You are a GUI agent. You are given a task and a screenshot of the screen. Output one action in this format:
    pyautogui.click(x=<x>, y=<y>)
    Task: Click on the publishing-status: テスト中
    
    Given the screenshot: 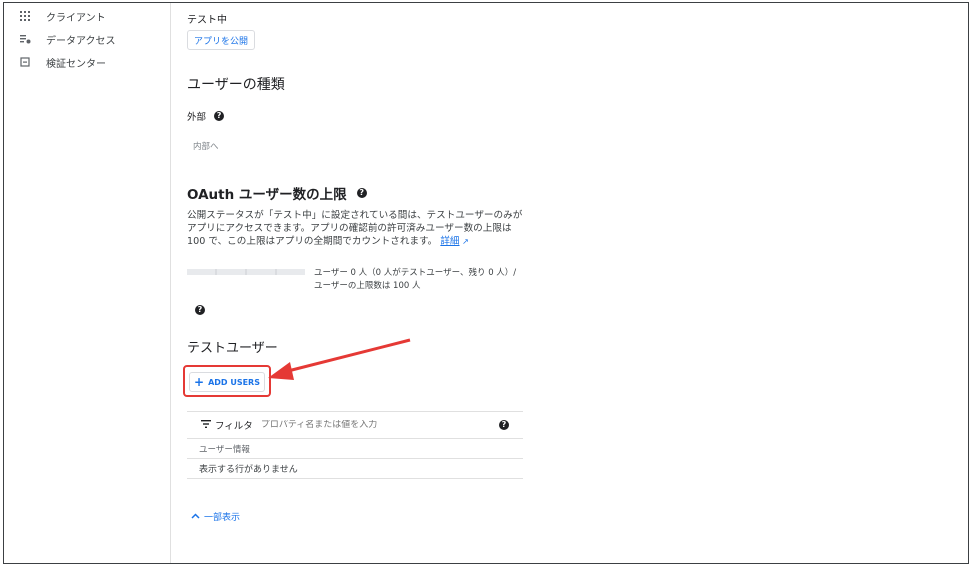 What is the action you would take?
    pyautogui.click(x=207, y=20)
    